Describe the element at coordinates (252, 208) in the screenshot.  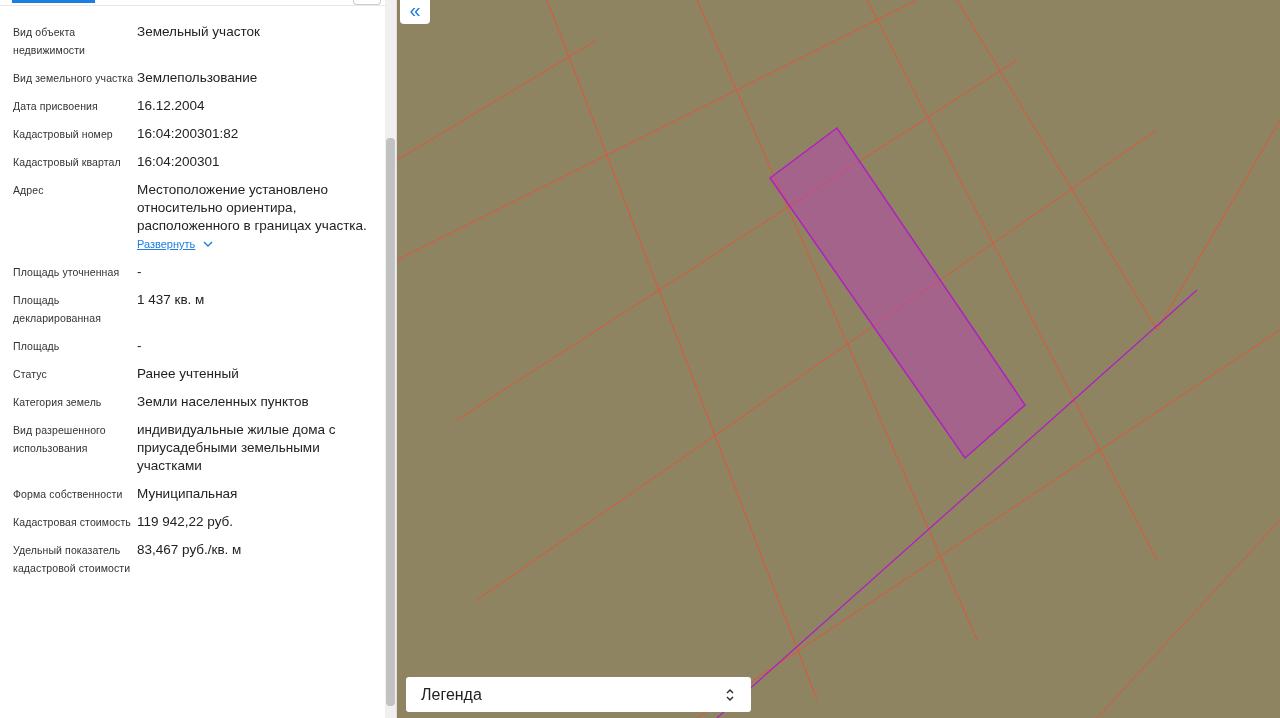
I see `field-value: Местоположение установлено относительно ориентира, расположенного в границах участка.` at that location.